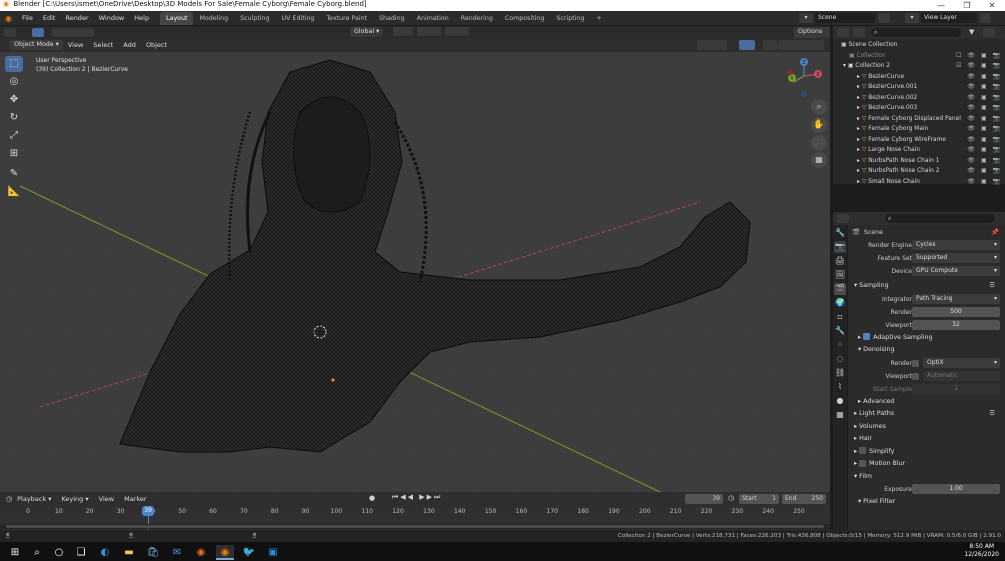  Describe the element at coordinates (105, 552) in the screenshot. I see `edge-browser-icon: ◐` at that location.